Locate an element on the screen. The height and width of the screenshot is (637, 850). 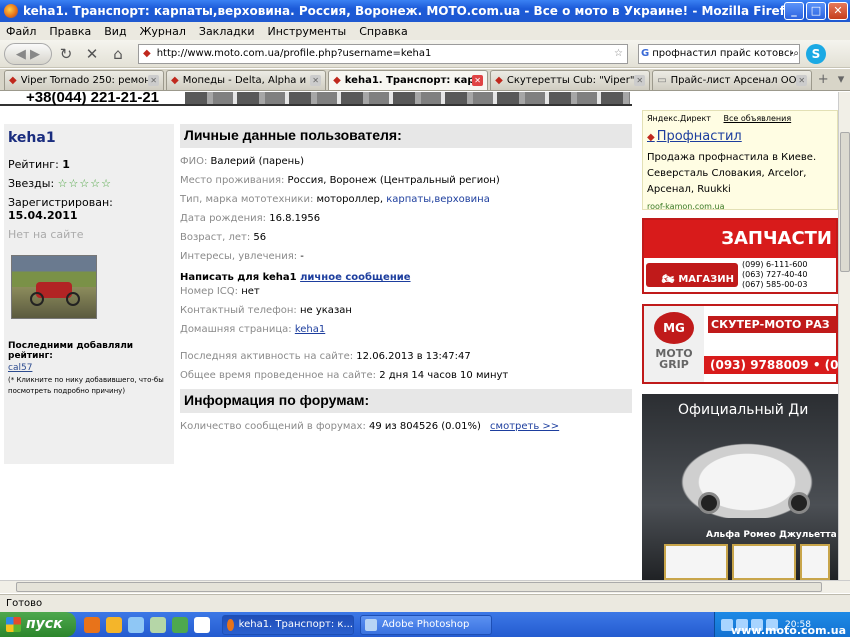
tab-viper-tornado: ◆ Viper Tornado 250: ремонт... ✕ is located at coordinates (84, 80).